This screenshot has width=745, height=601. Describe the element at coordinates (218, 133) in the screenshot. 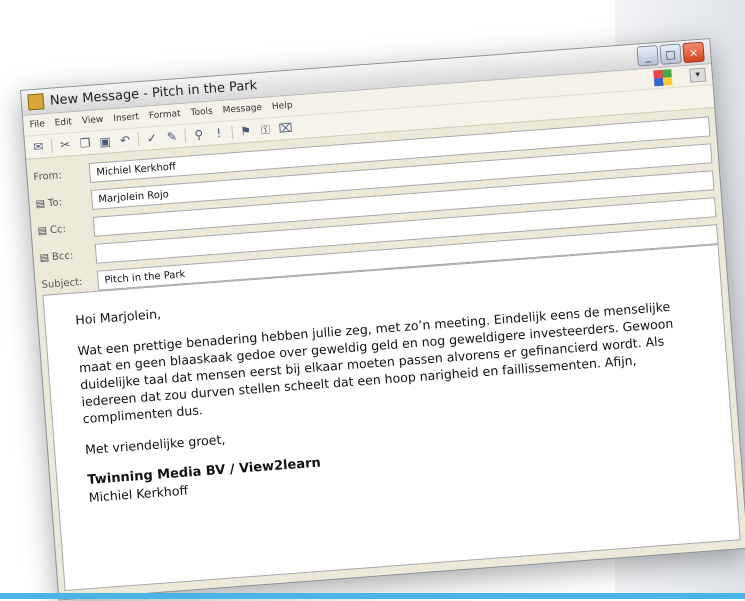

I see `priority-icon: !` at that location.